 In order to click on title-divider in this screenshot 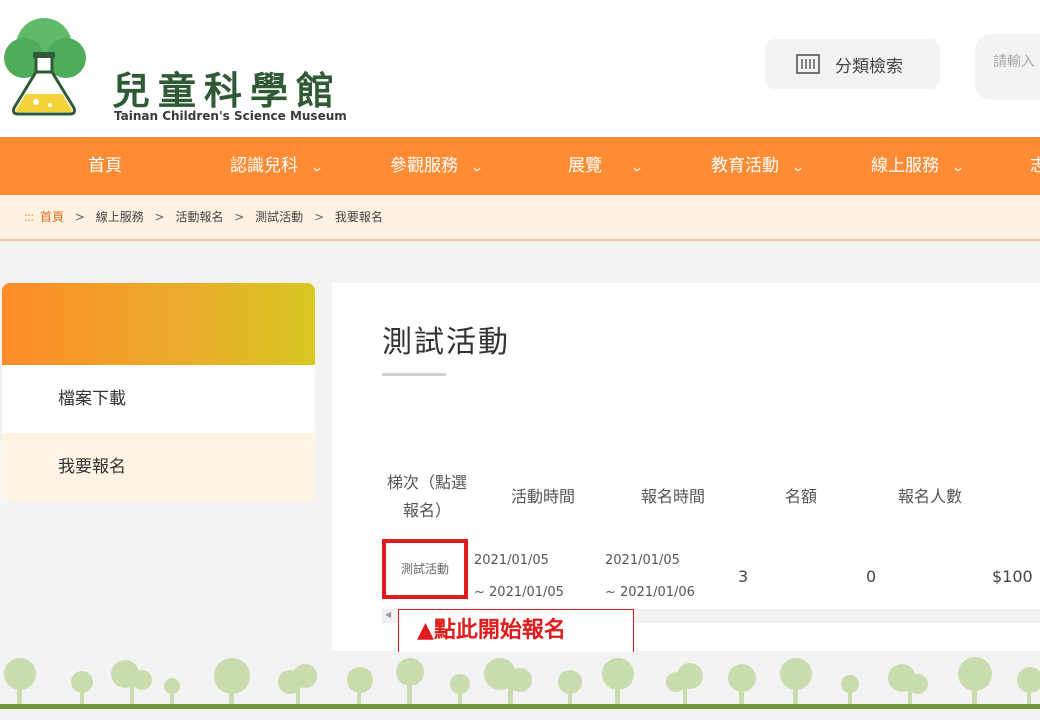, I will do `click(414, 374)`.